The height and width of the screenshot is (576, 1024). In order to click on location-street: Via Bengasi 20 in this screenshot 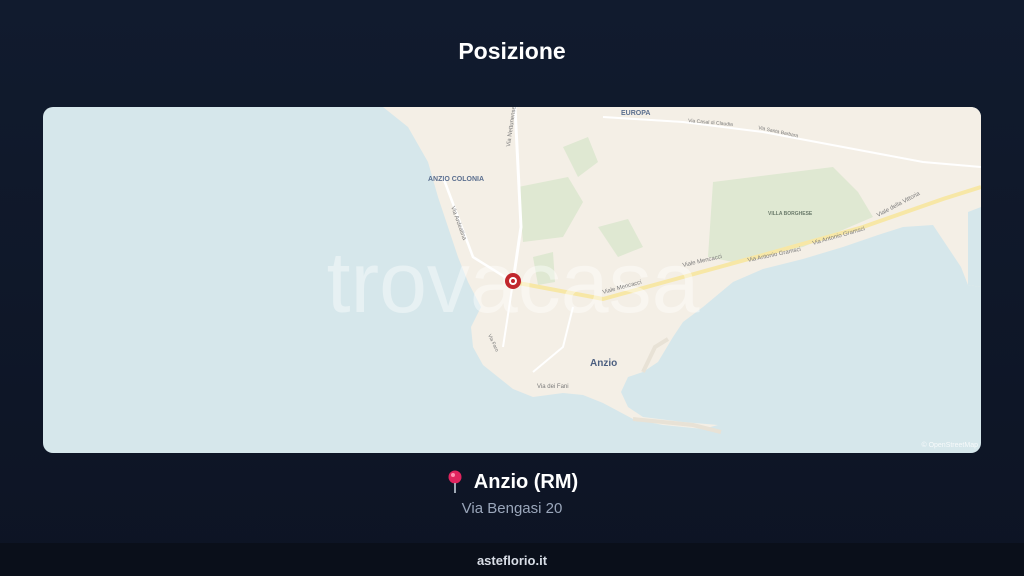, I will do `click(512, 508)`.